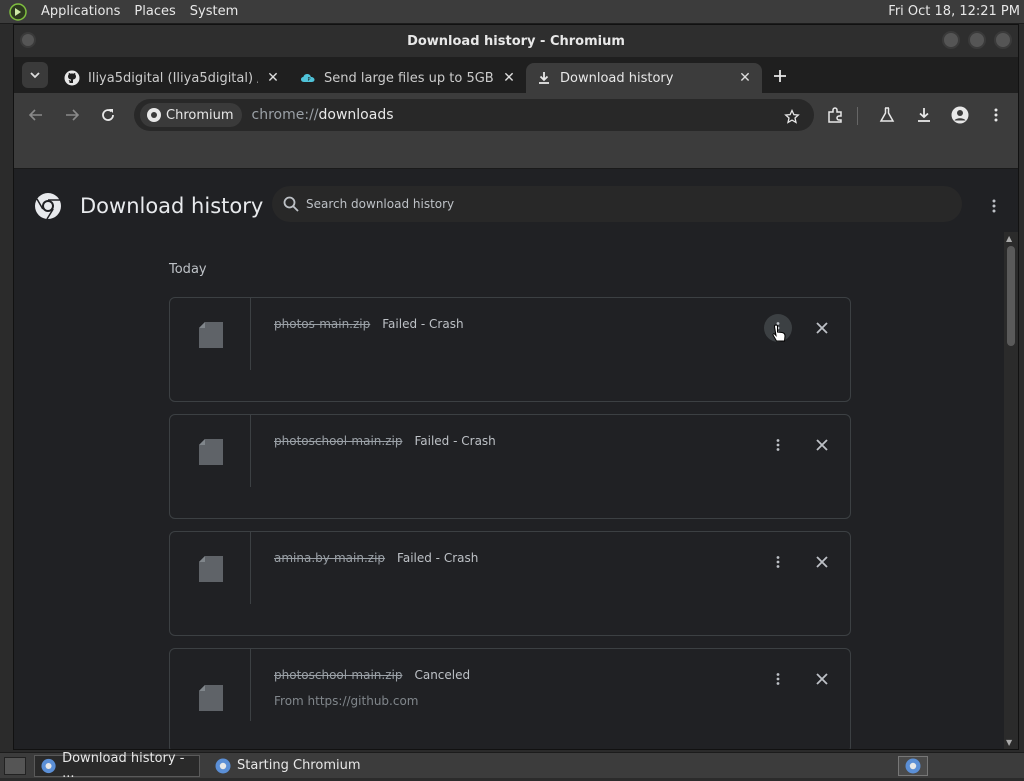 Image resolution: width=1024 pixels, height=781 pixels. I want to click on star-icon, so click(792, 116).